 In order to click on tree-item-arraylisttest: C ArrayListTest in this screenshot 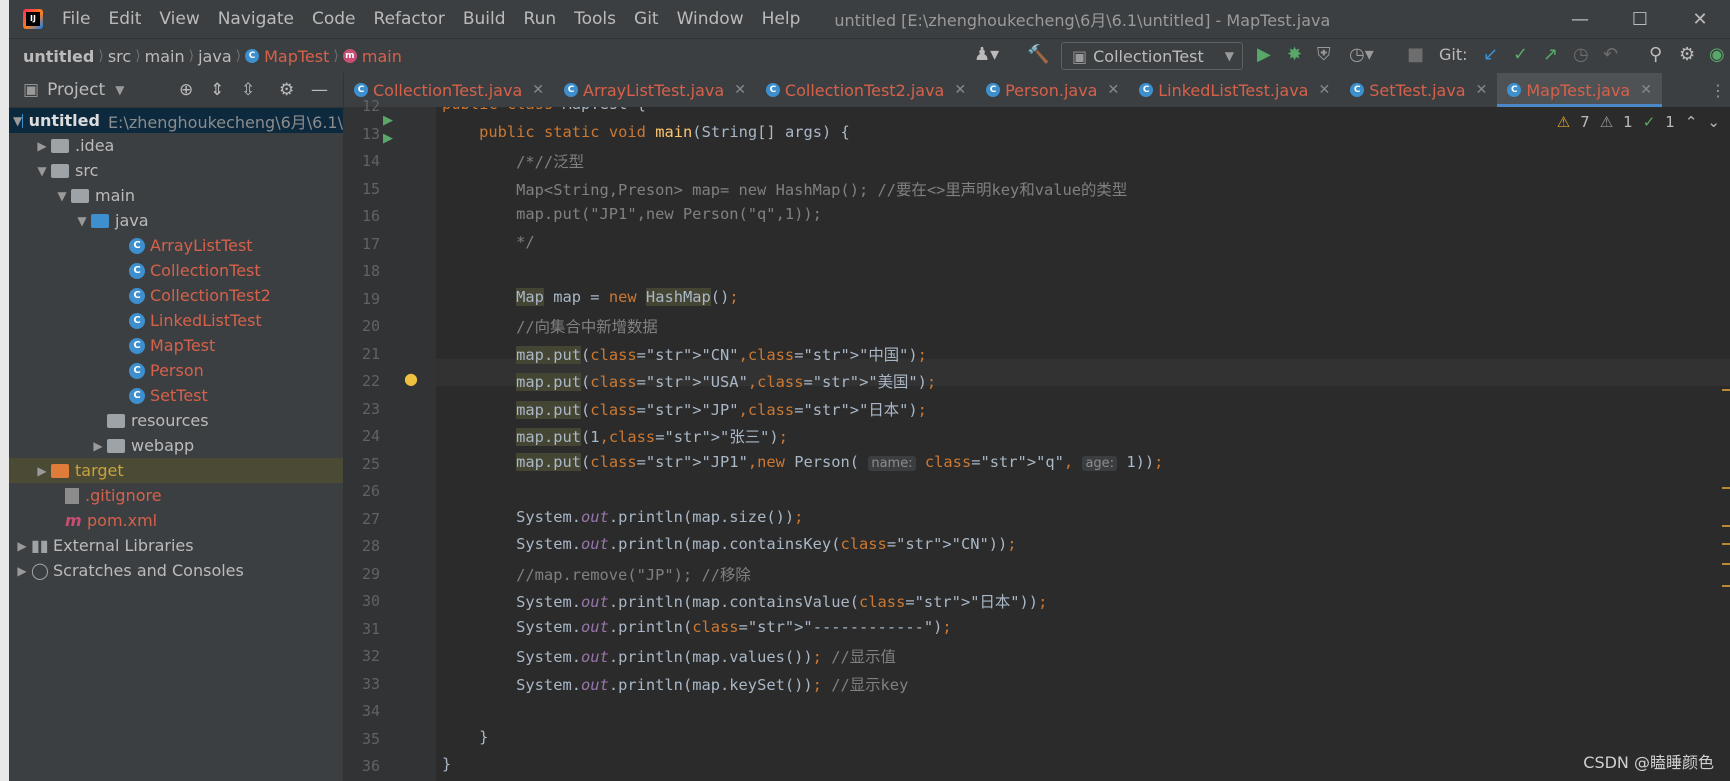, I will do `click(176, 245)`.